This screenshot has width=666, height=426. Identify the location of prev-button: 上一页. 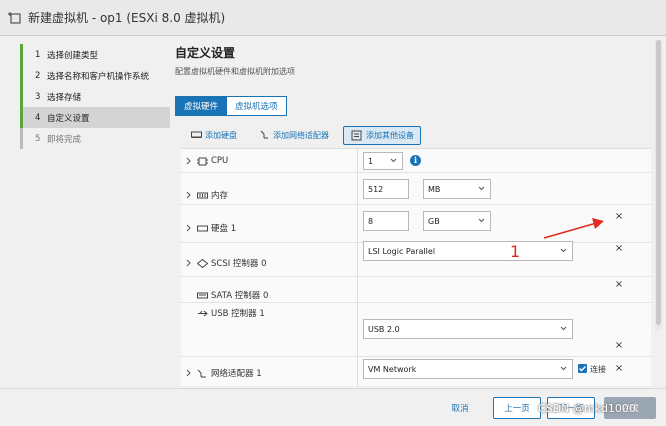
(517, 408).